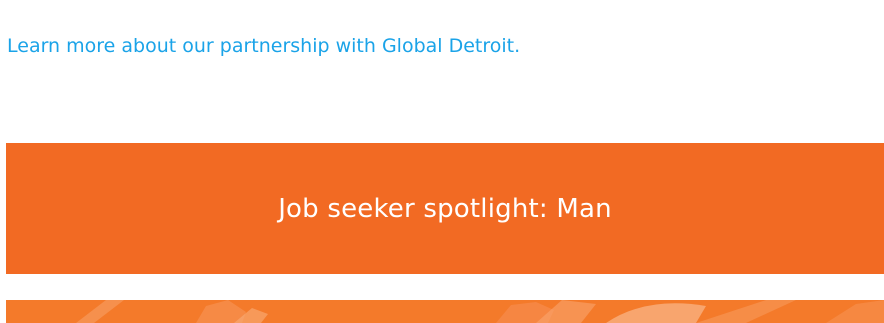 The image size is (884, 323). I want to click on hero-image-graphic, so click(445, 311).